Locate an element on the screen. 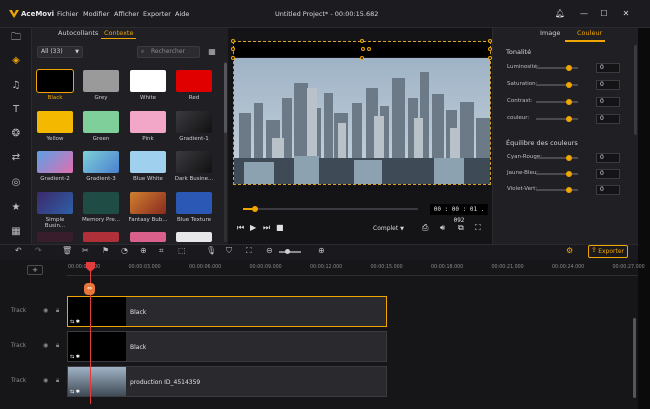  timeline-scrollbar is located at coordinates (634, 358).